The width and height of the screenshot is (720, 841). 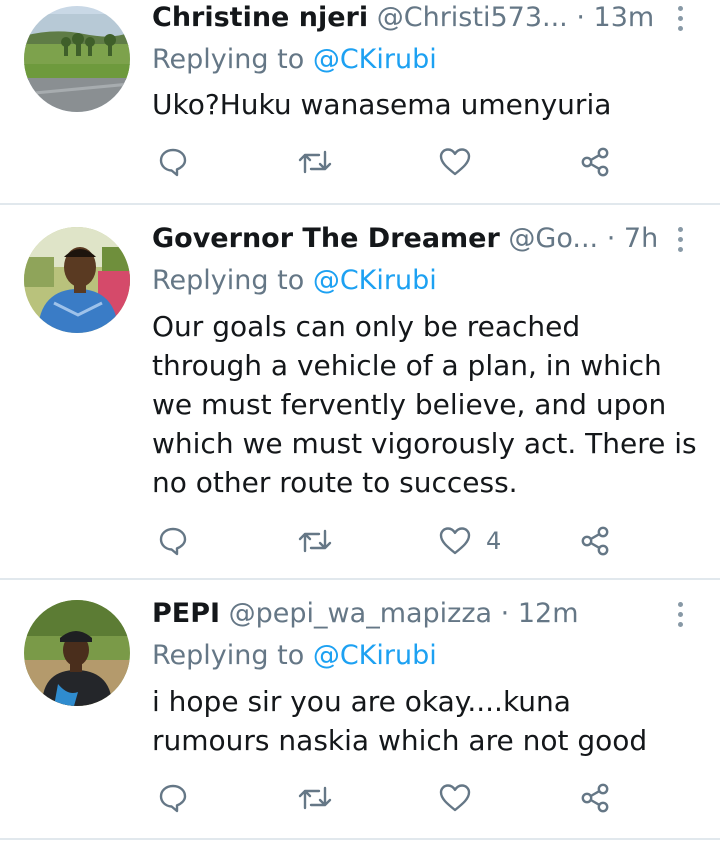 What do you see at coordinates (360, 613) in the screenshot?
I see `user-handle: @pepi_wa_mapizza` at bounding box center [360, 613].